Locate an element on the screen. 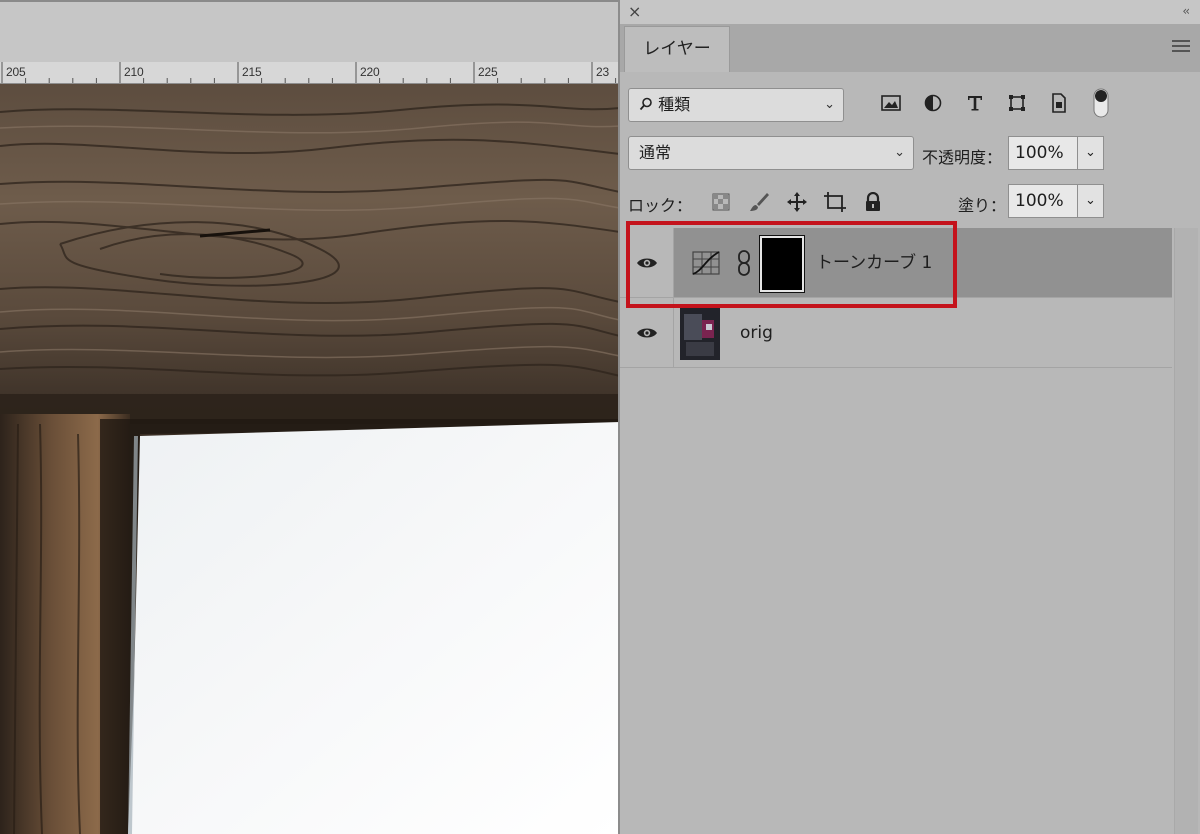  panel-menu-icon is located at coordinates (1181, 47).